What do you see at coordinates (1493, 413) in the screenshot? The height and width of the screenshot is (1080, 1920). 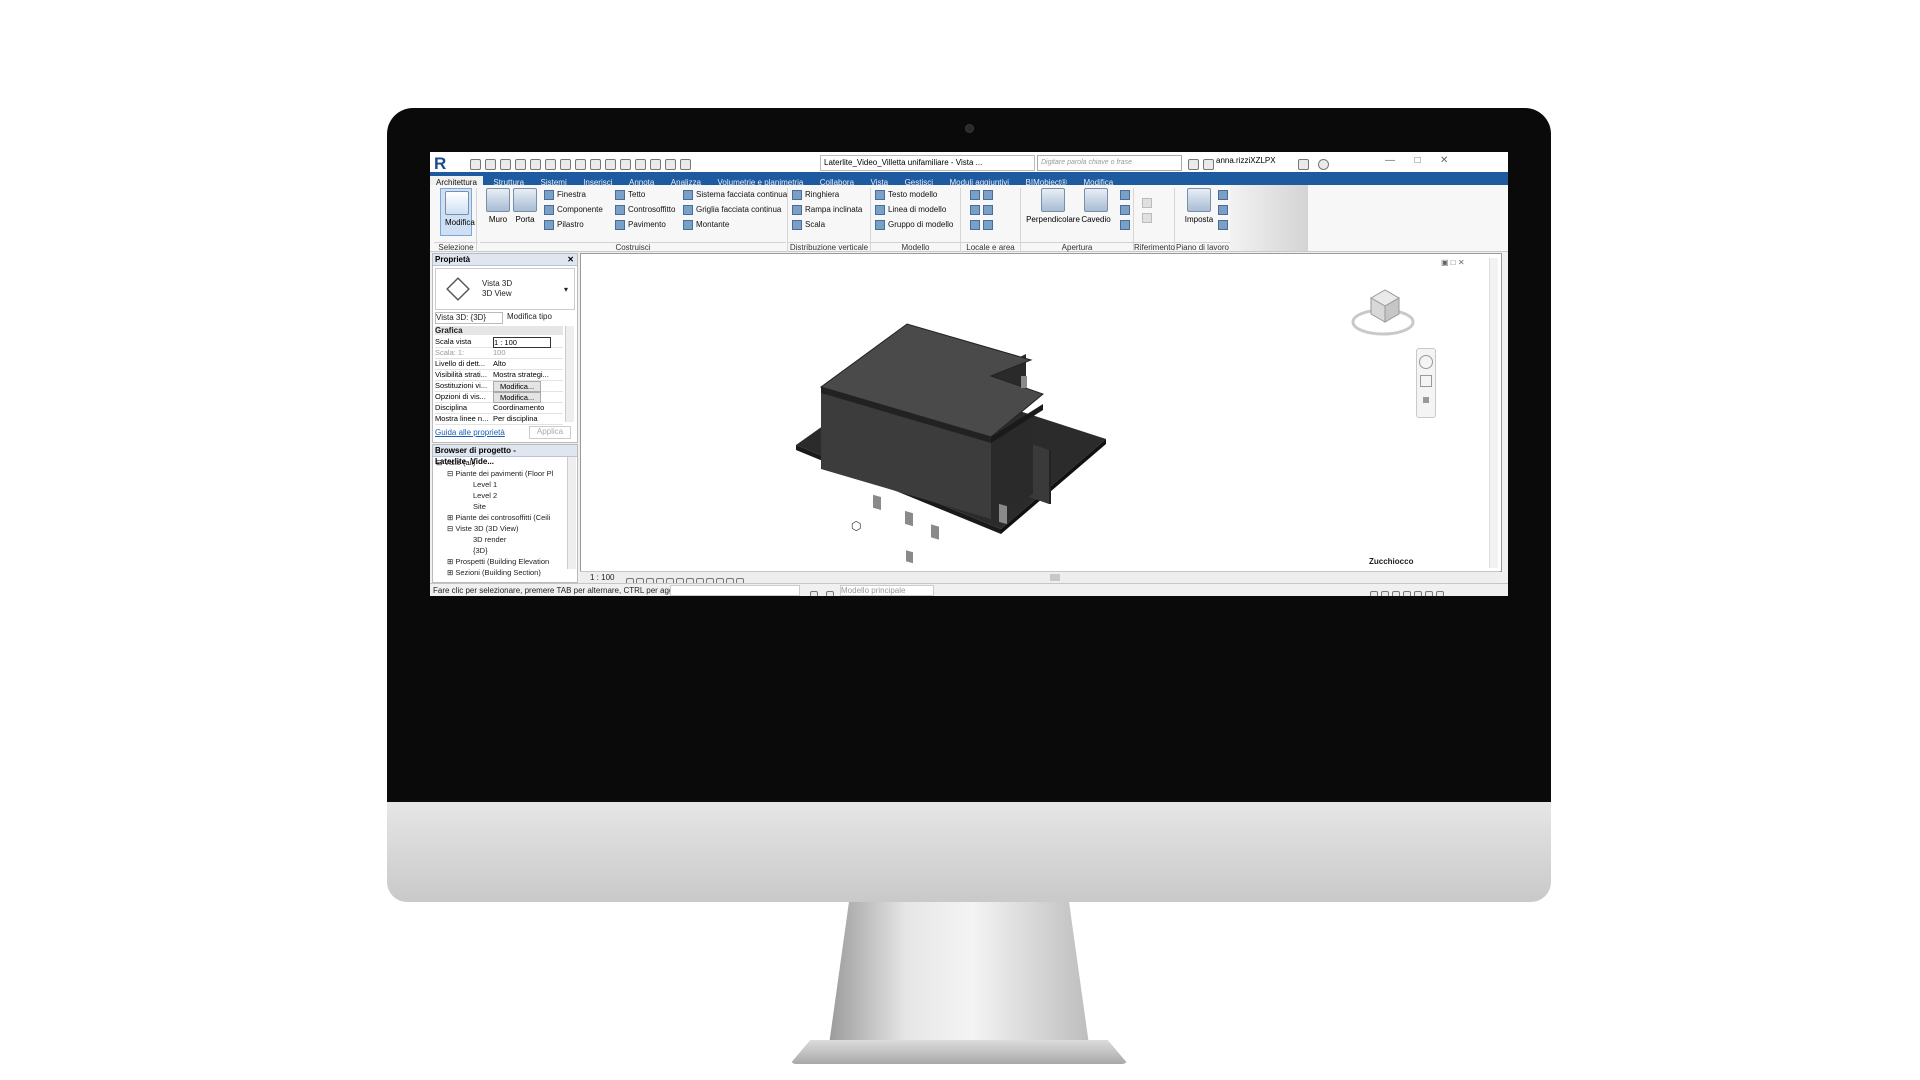 I see `vertical-scrollbar` at bounding box center [1493, 413].